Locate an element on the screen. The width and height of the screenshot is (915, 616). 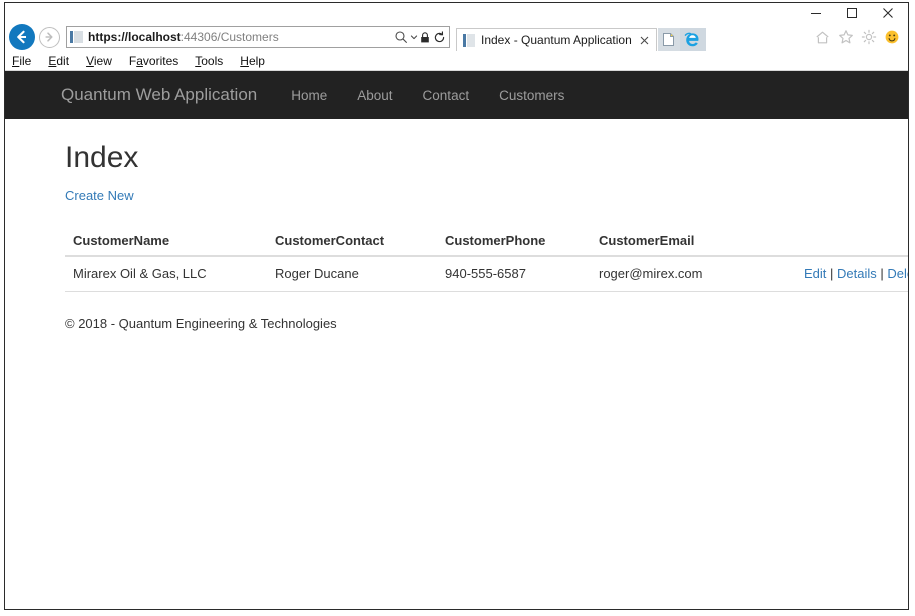
page-title: Index is located at coordinates (102, 157).